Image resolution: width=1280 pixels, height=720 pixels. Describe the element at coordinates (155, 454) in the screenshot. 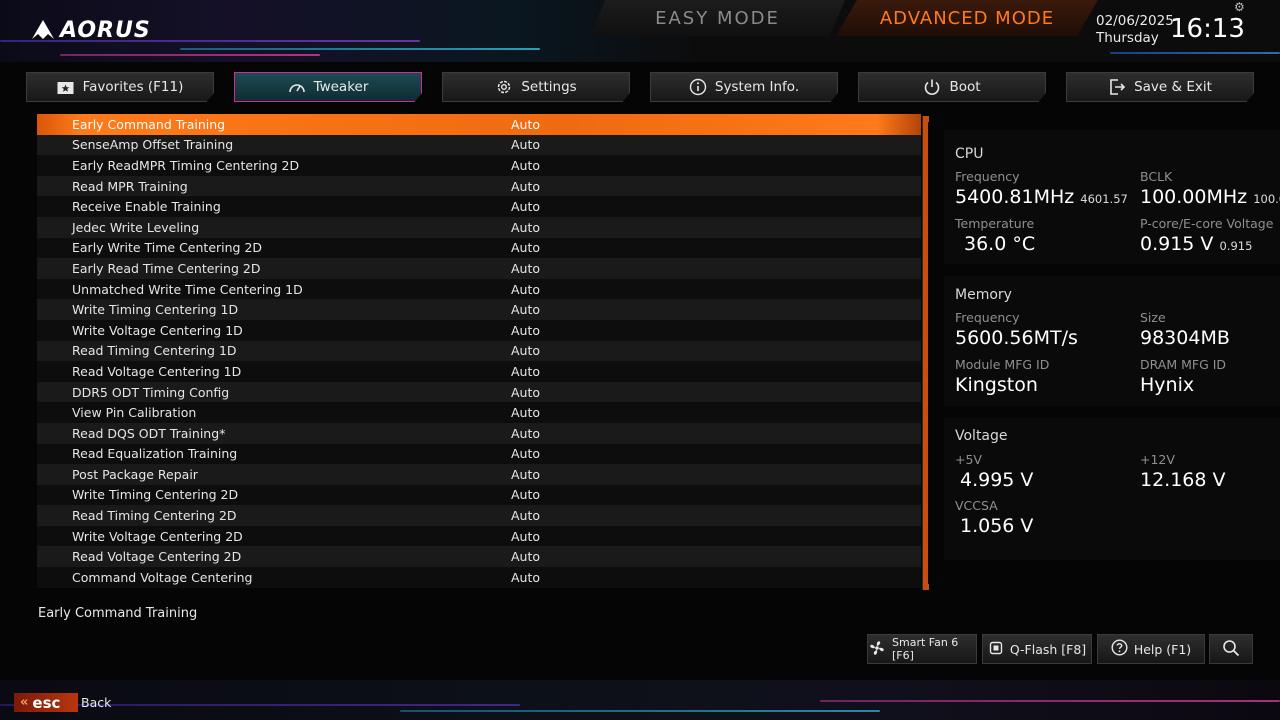

I see `setting-label: Read Equalization Training` at that location.